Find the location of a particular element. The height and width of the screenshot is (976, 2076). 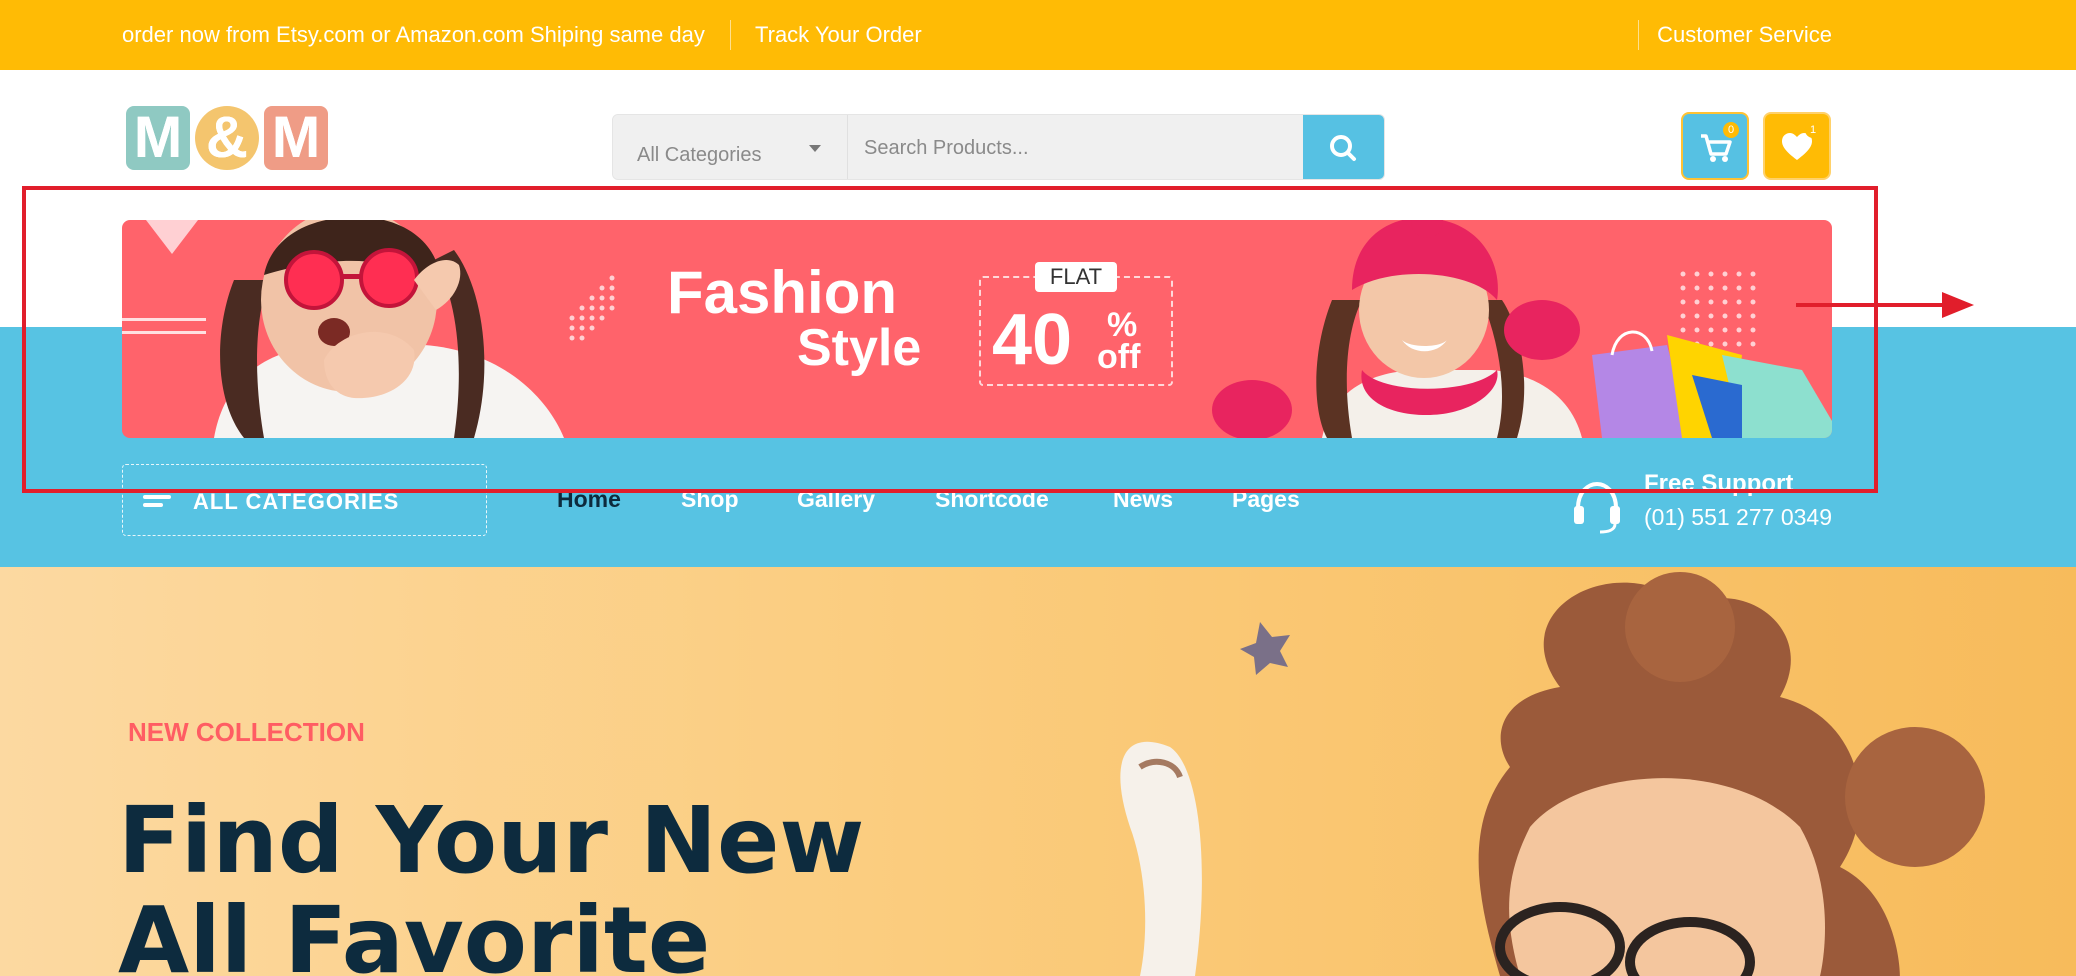

annotation-arrow-icon is located at coordinates (1885, 305).